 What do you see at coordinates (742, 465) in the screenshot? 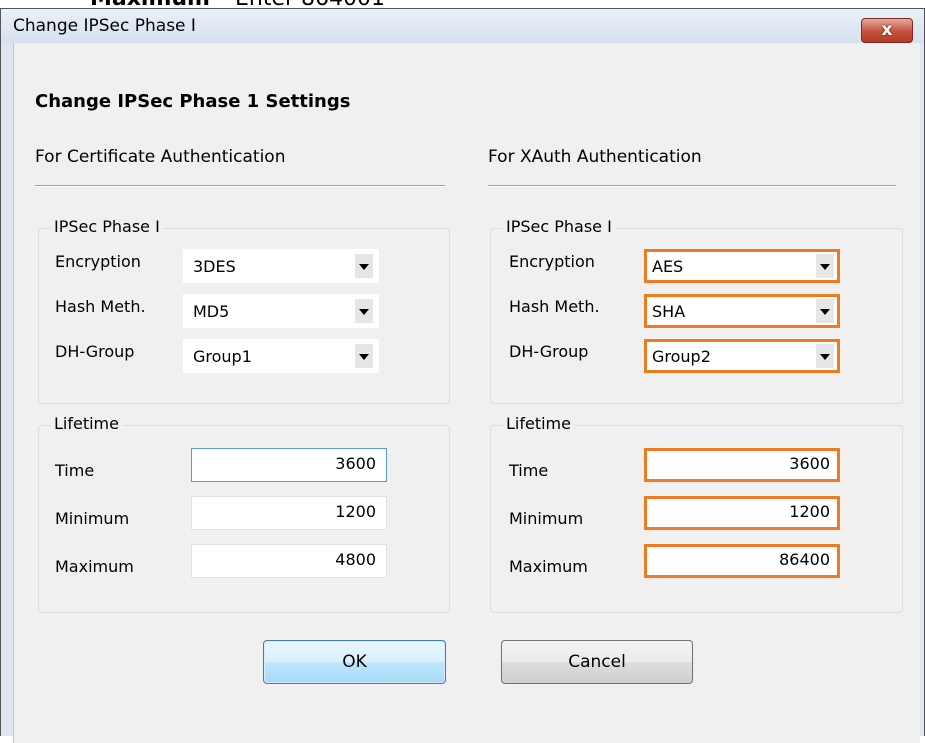
I see `xauth-time-field: 3600` at bounding box center [742, 465].